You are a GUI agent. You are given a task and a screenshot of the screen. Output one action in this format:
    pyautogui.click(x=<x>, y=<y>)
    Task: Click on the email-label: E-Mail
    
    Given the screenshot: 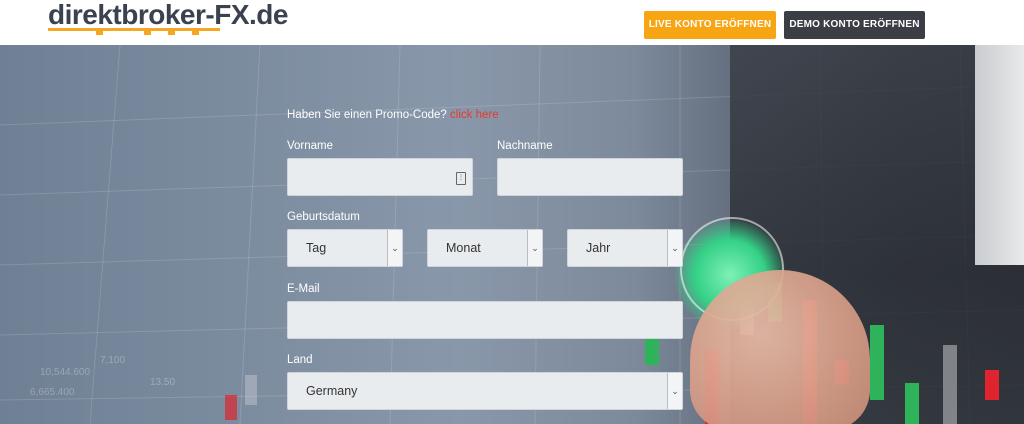 What is the action you would take?
    pyautogui.click(x=303, y=289)
    